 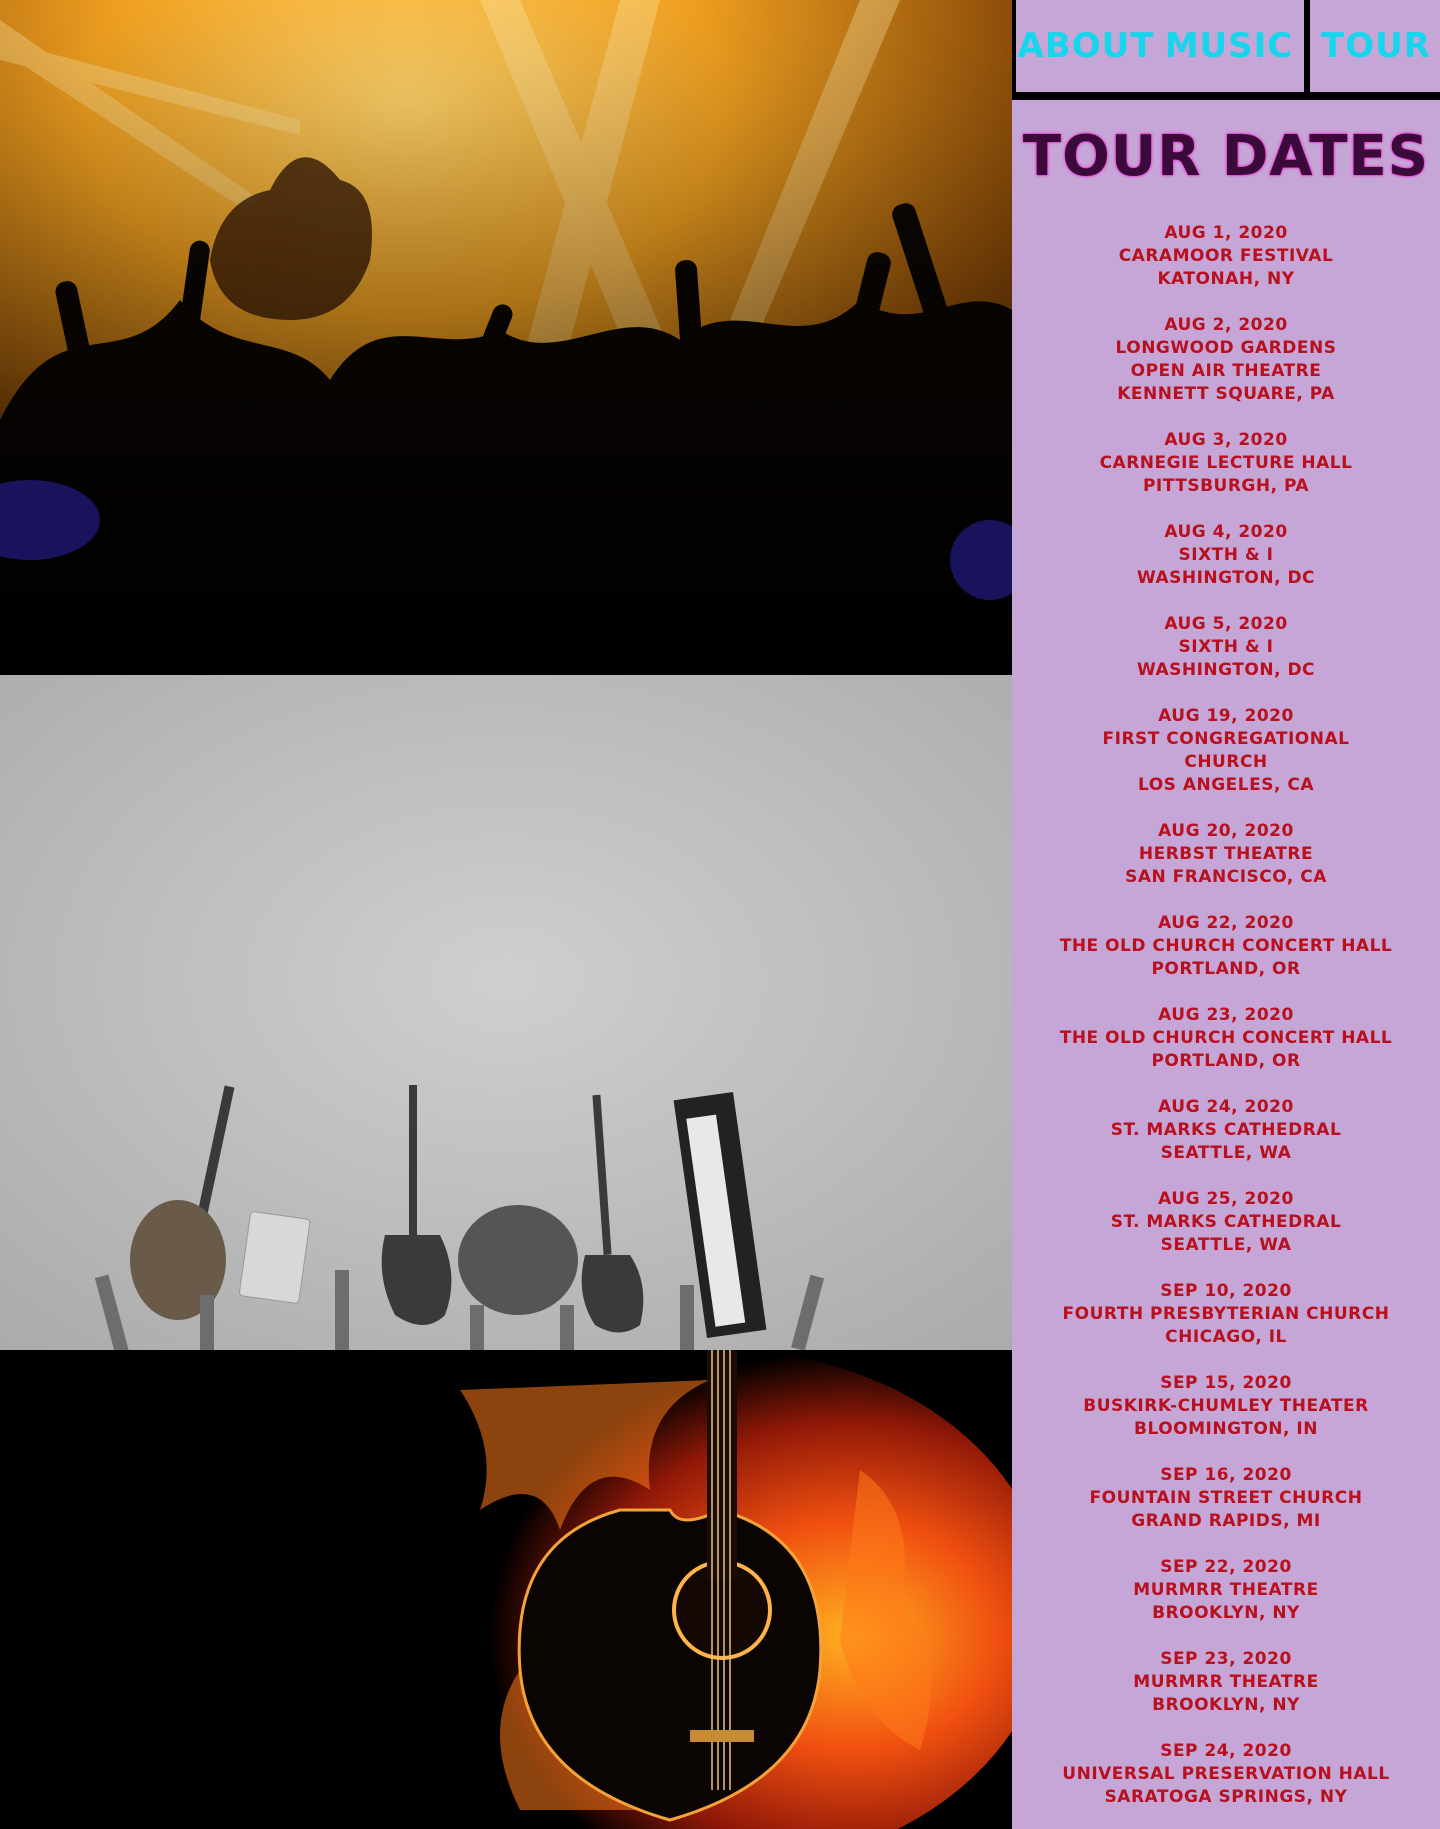 I want to click on tour-date-entry: AUG 5, 2020 SIXTH & I WASHINGTON, DC, so click(x=1226, y=647).